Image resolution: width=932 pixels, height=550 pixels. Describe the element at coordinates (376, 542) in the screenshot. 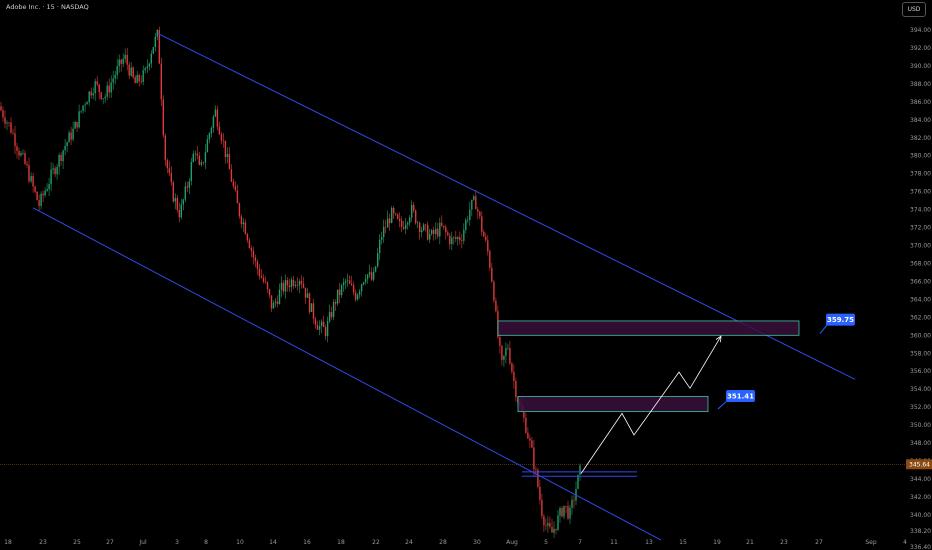

I see `time-tick-label: 22` at that location.